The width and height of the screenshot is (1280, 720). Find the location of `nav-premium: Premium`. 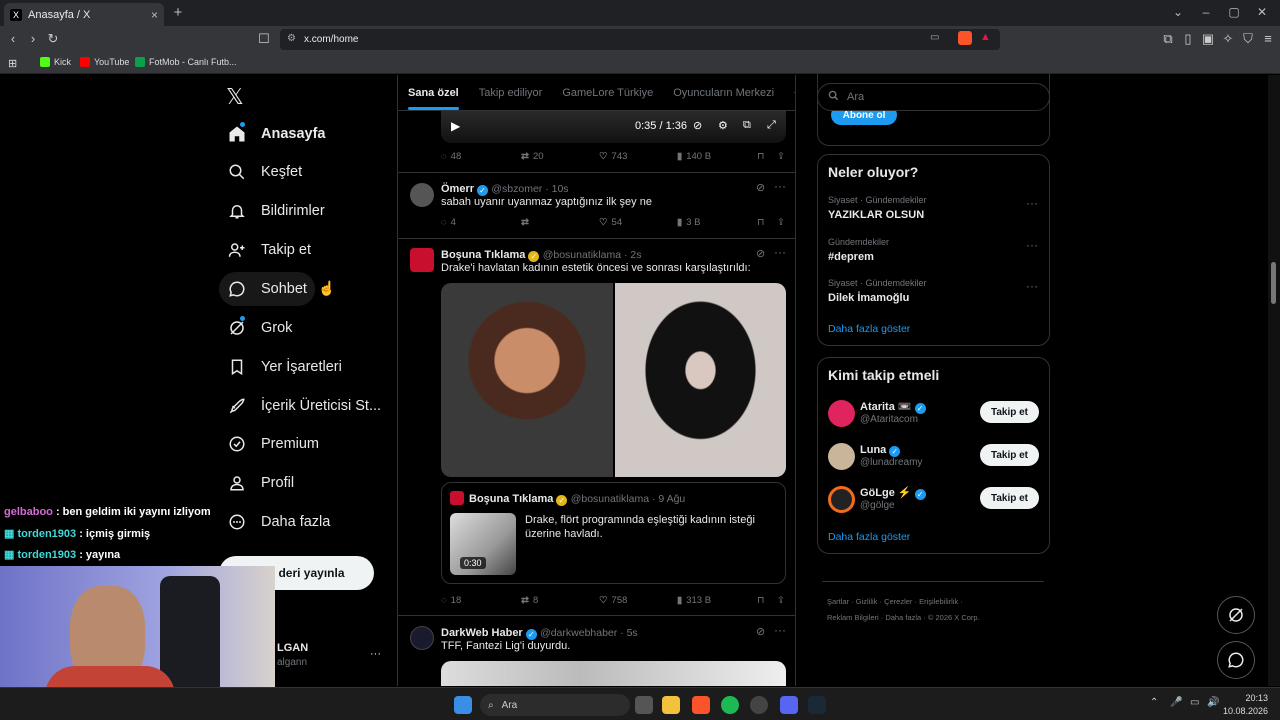

nav-premium: Premium is located at coordinates (273, 444).